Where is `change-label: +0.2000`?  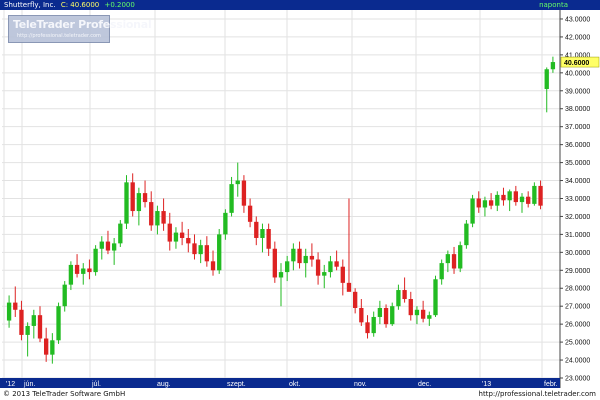 change-label: +0.2000 is located at coordinates (119, 5).